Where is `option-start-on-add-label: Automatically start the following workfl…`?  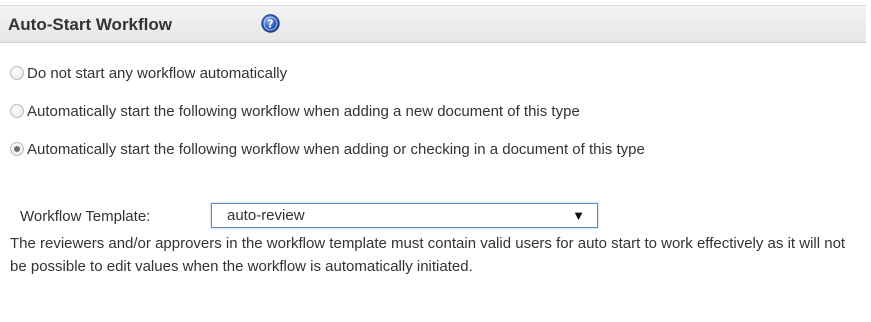 option-start-on-add-label: Automatically start the following workfl… is located at coordinates (303, 111).